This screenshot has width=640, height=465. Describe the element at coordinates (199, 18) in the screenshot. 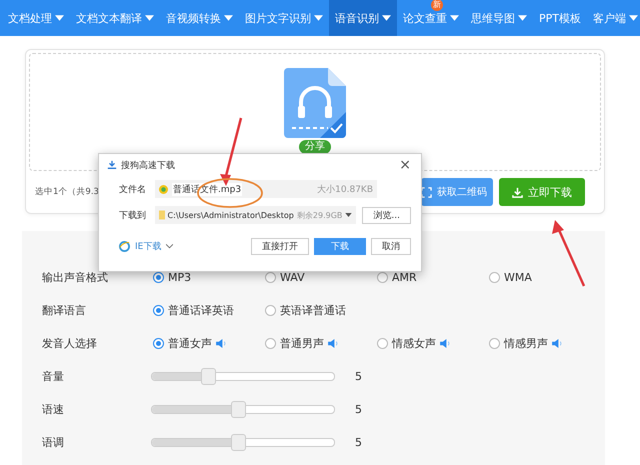

I see `nav-menu-item: 音视频转换` at that location.